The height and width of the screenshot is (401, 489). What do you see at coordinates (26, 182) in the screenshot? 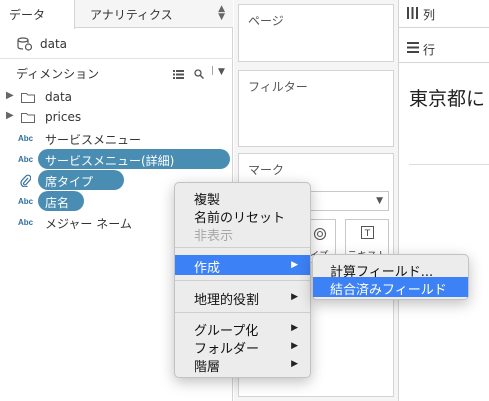
I see `paperclip-icon` at bounding box center [26, 182].